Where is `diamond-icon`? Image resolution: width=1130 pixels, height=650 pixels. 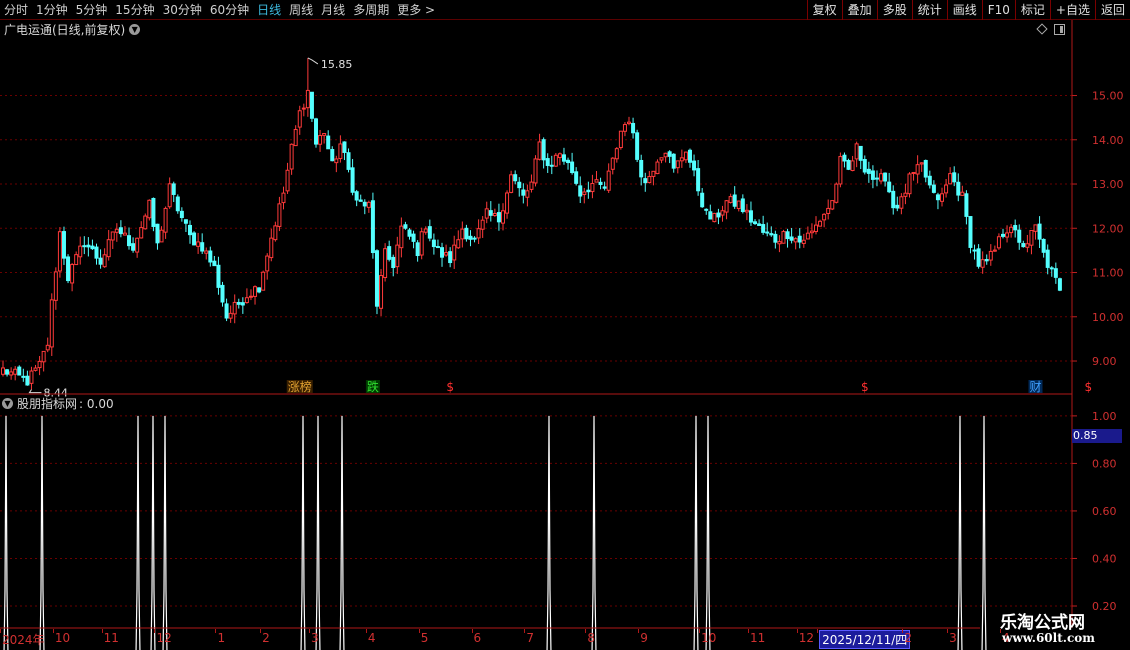 diamond-icon is located at coordinates (1042, 29).